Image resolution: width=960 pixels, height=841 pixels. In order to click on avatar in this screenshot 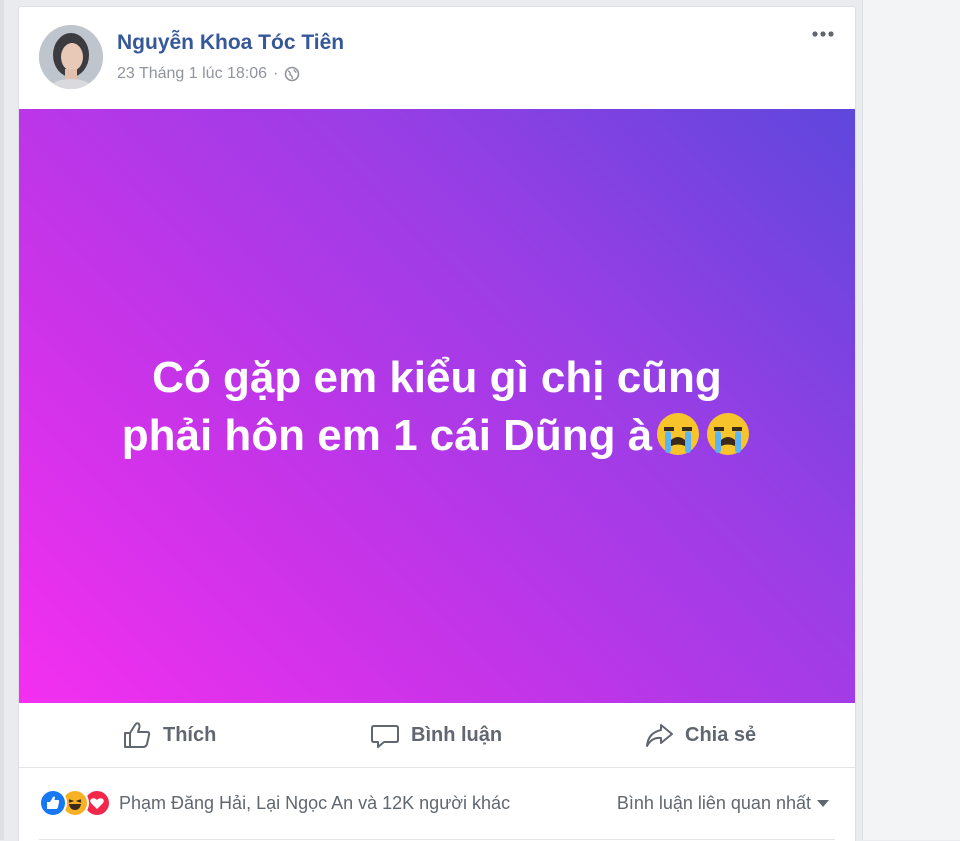, I will do `click(71, 57)`.